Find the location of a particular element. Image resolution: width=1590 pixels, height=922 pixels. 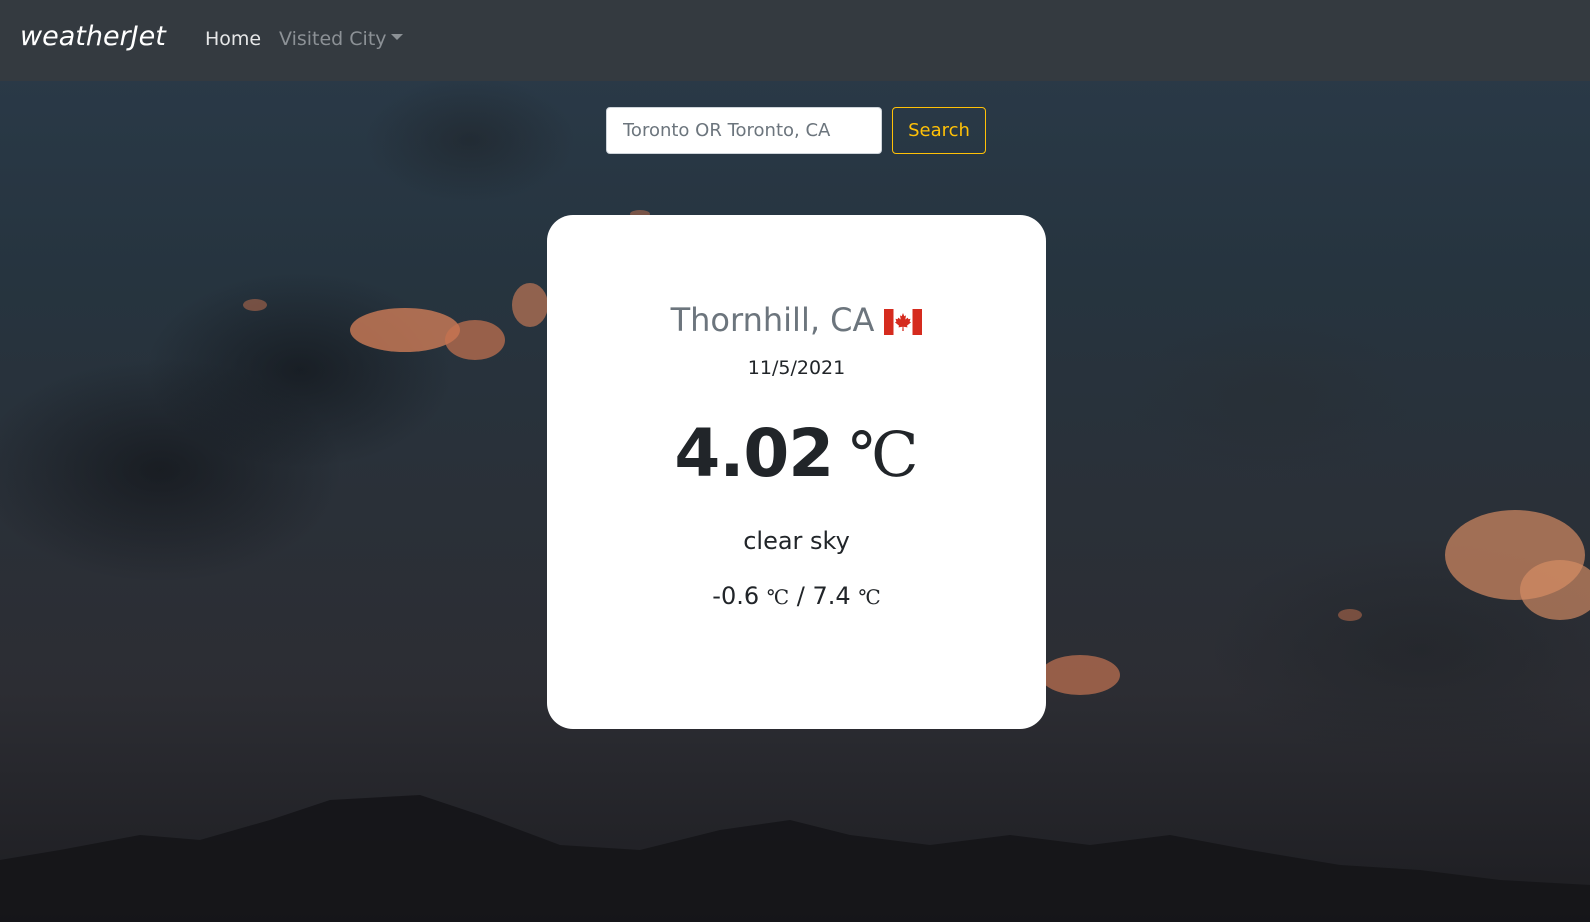

city-heading: Thornhill, CA is located at coordinates (796, 320).